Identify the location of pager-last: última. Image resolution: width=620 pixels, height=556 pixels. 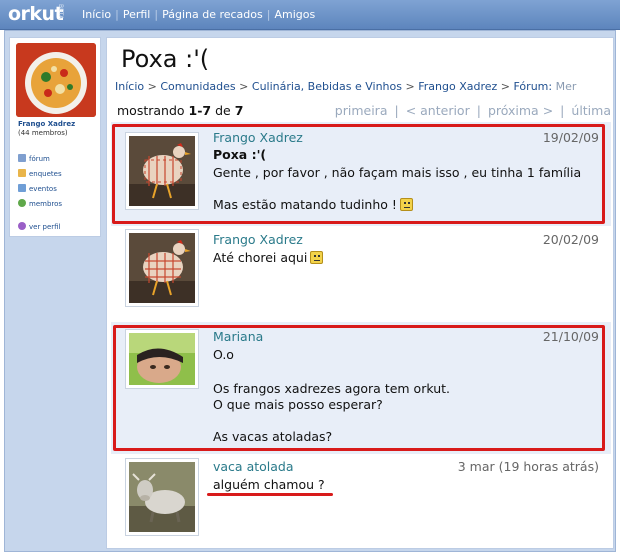
(591, 110).